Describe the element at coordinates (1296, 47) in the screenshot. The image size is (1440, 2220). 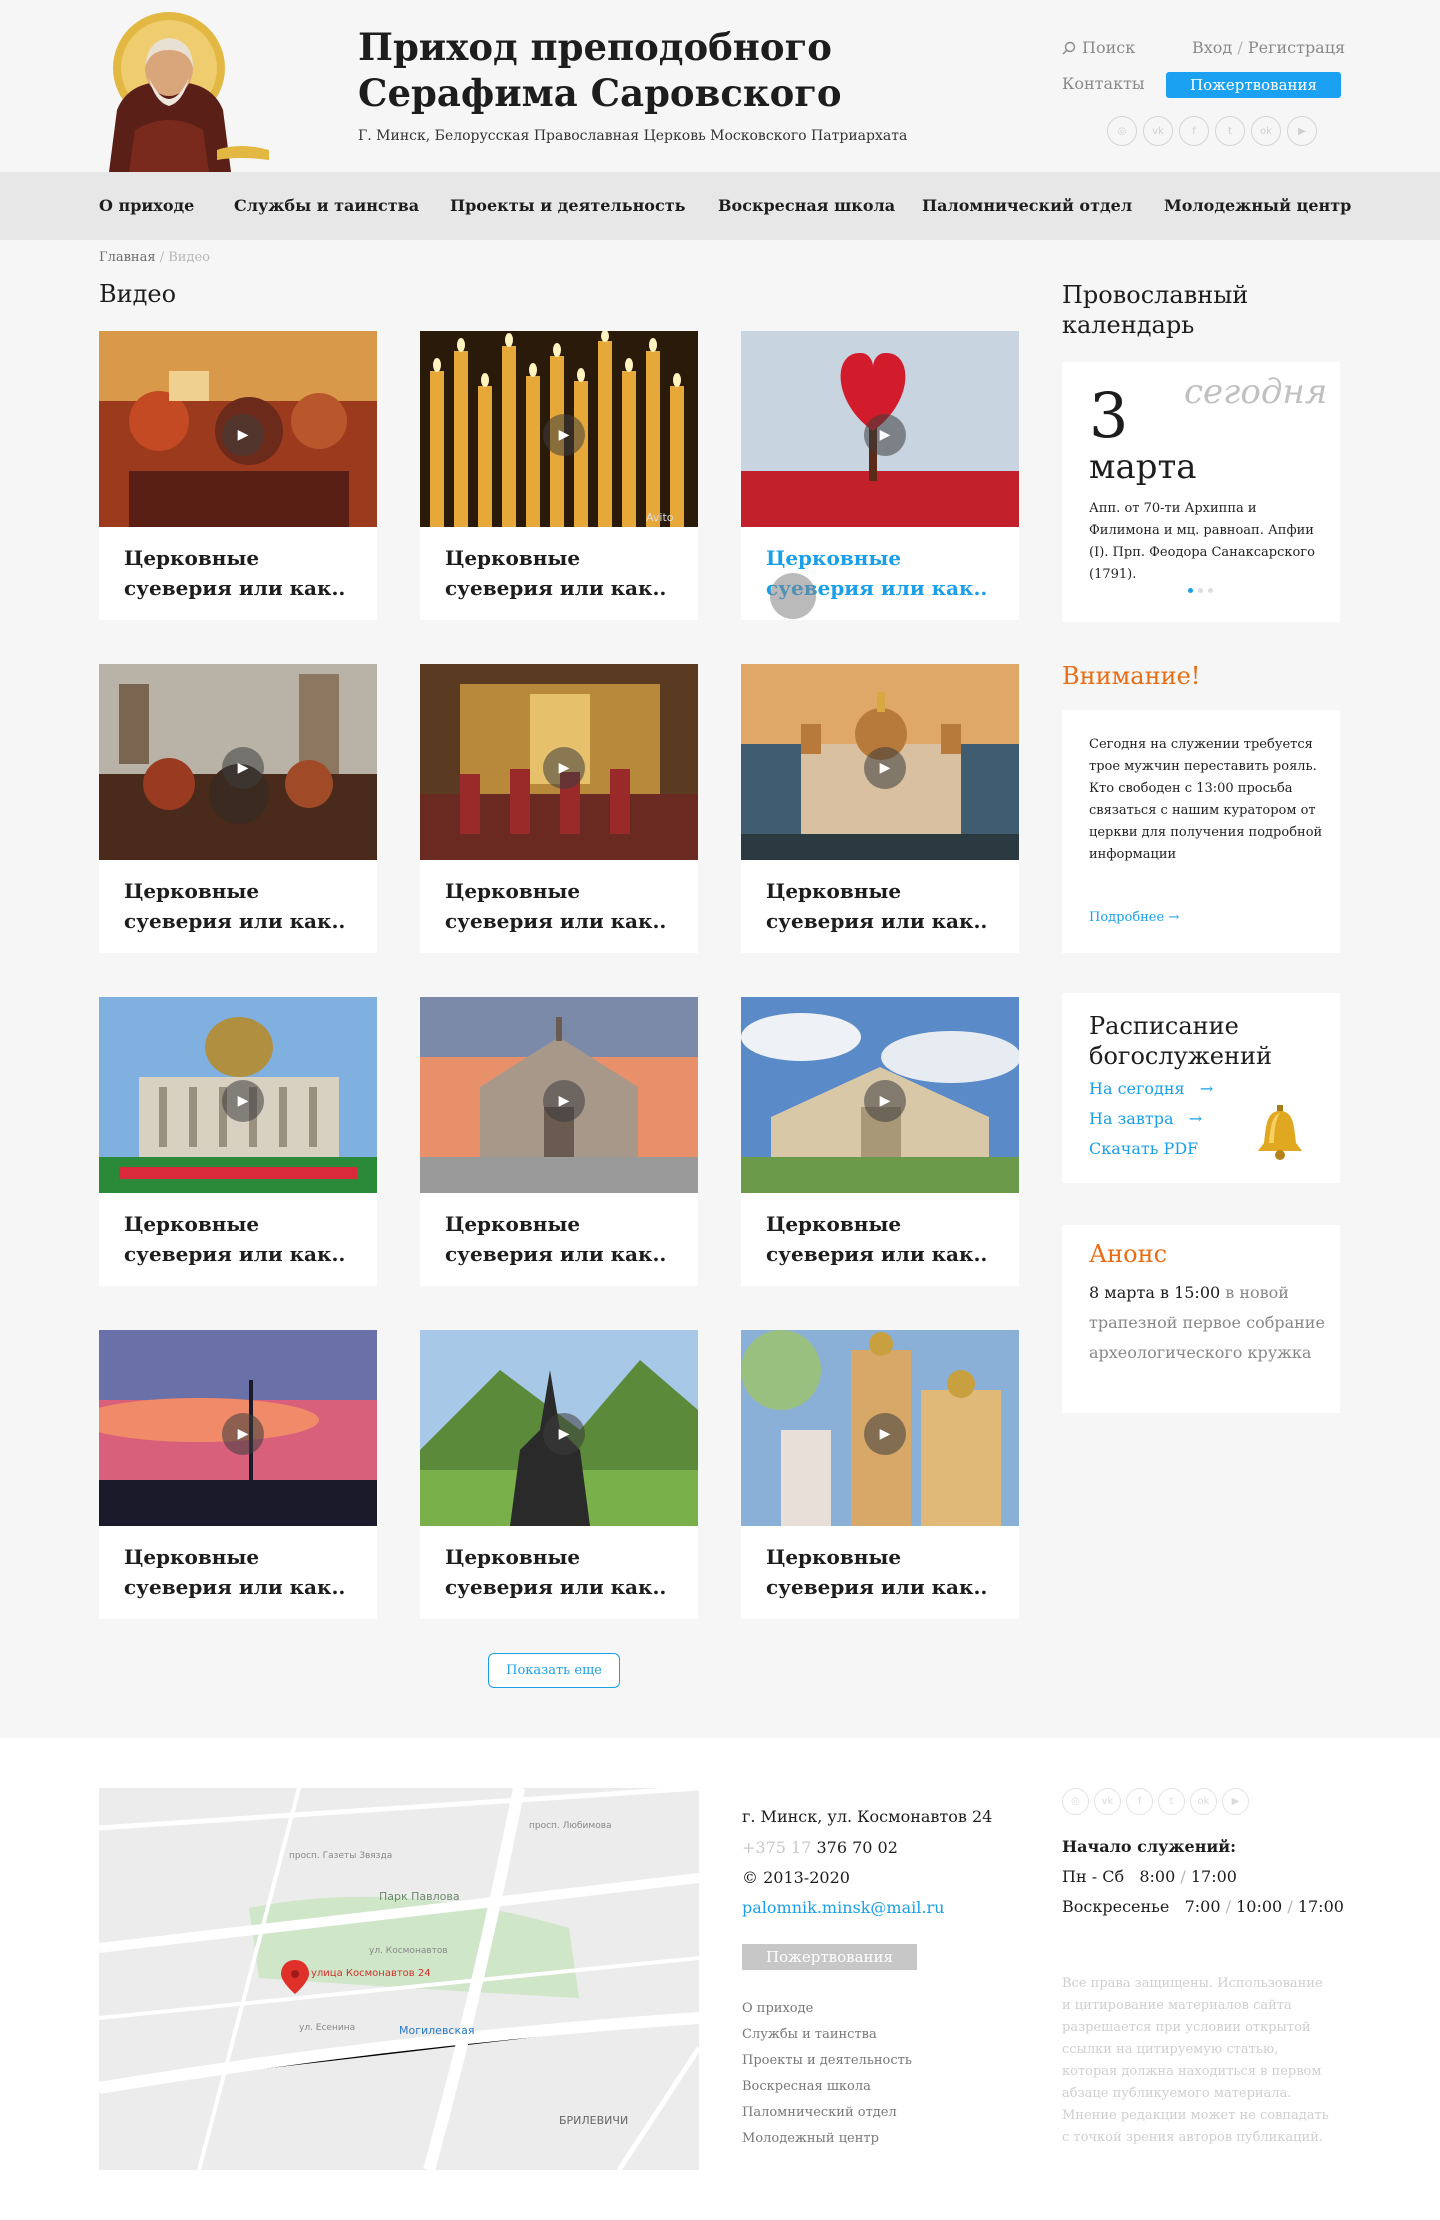
I see `register-link: Регистраця` at that location.